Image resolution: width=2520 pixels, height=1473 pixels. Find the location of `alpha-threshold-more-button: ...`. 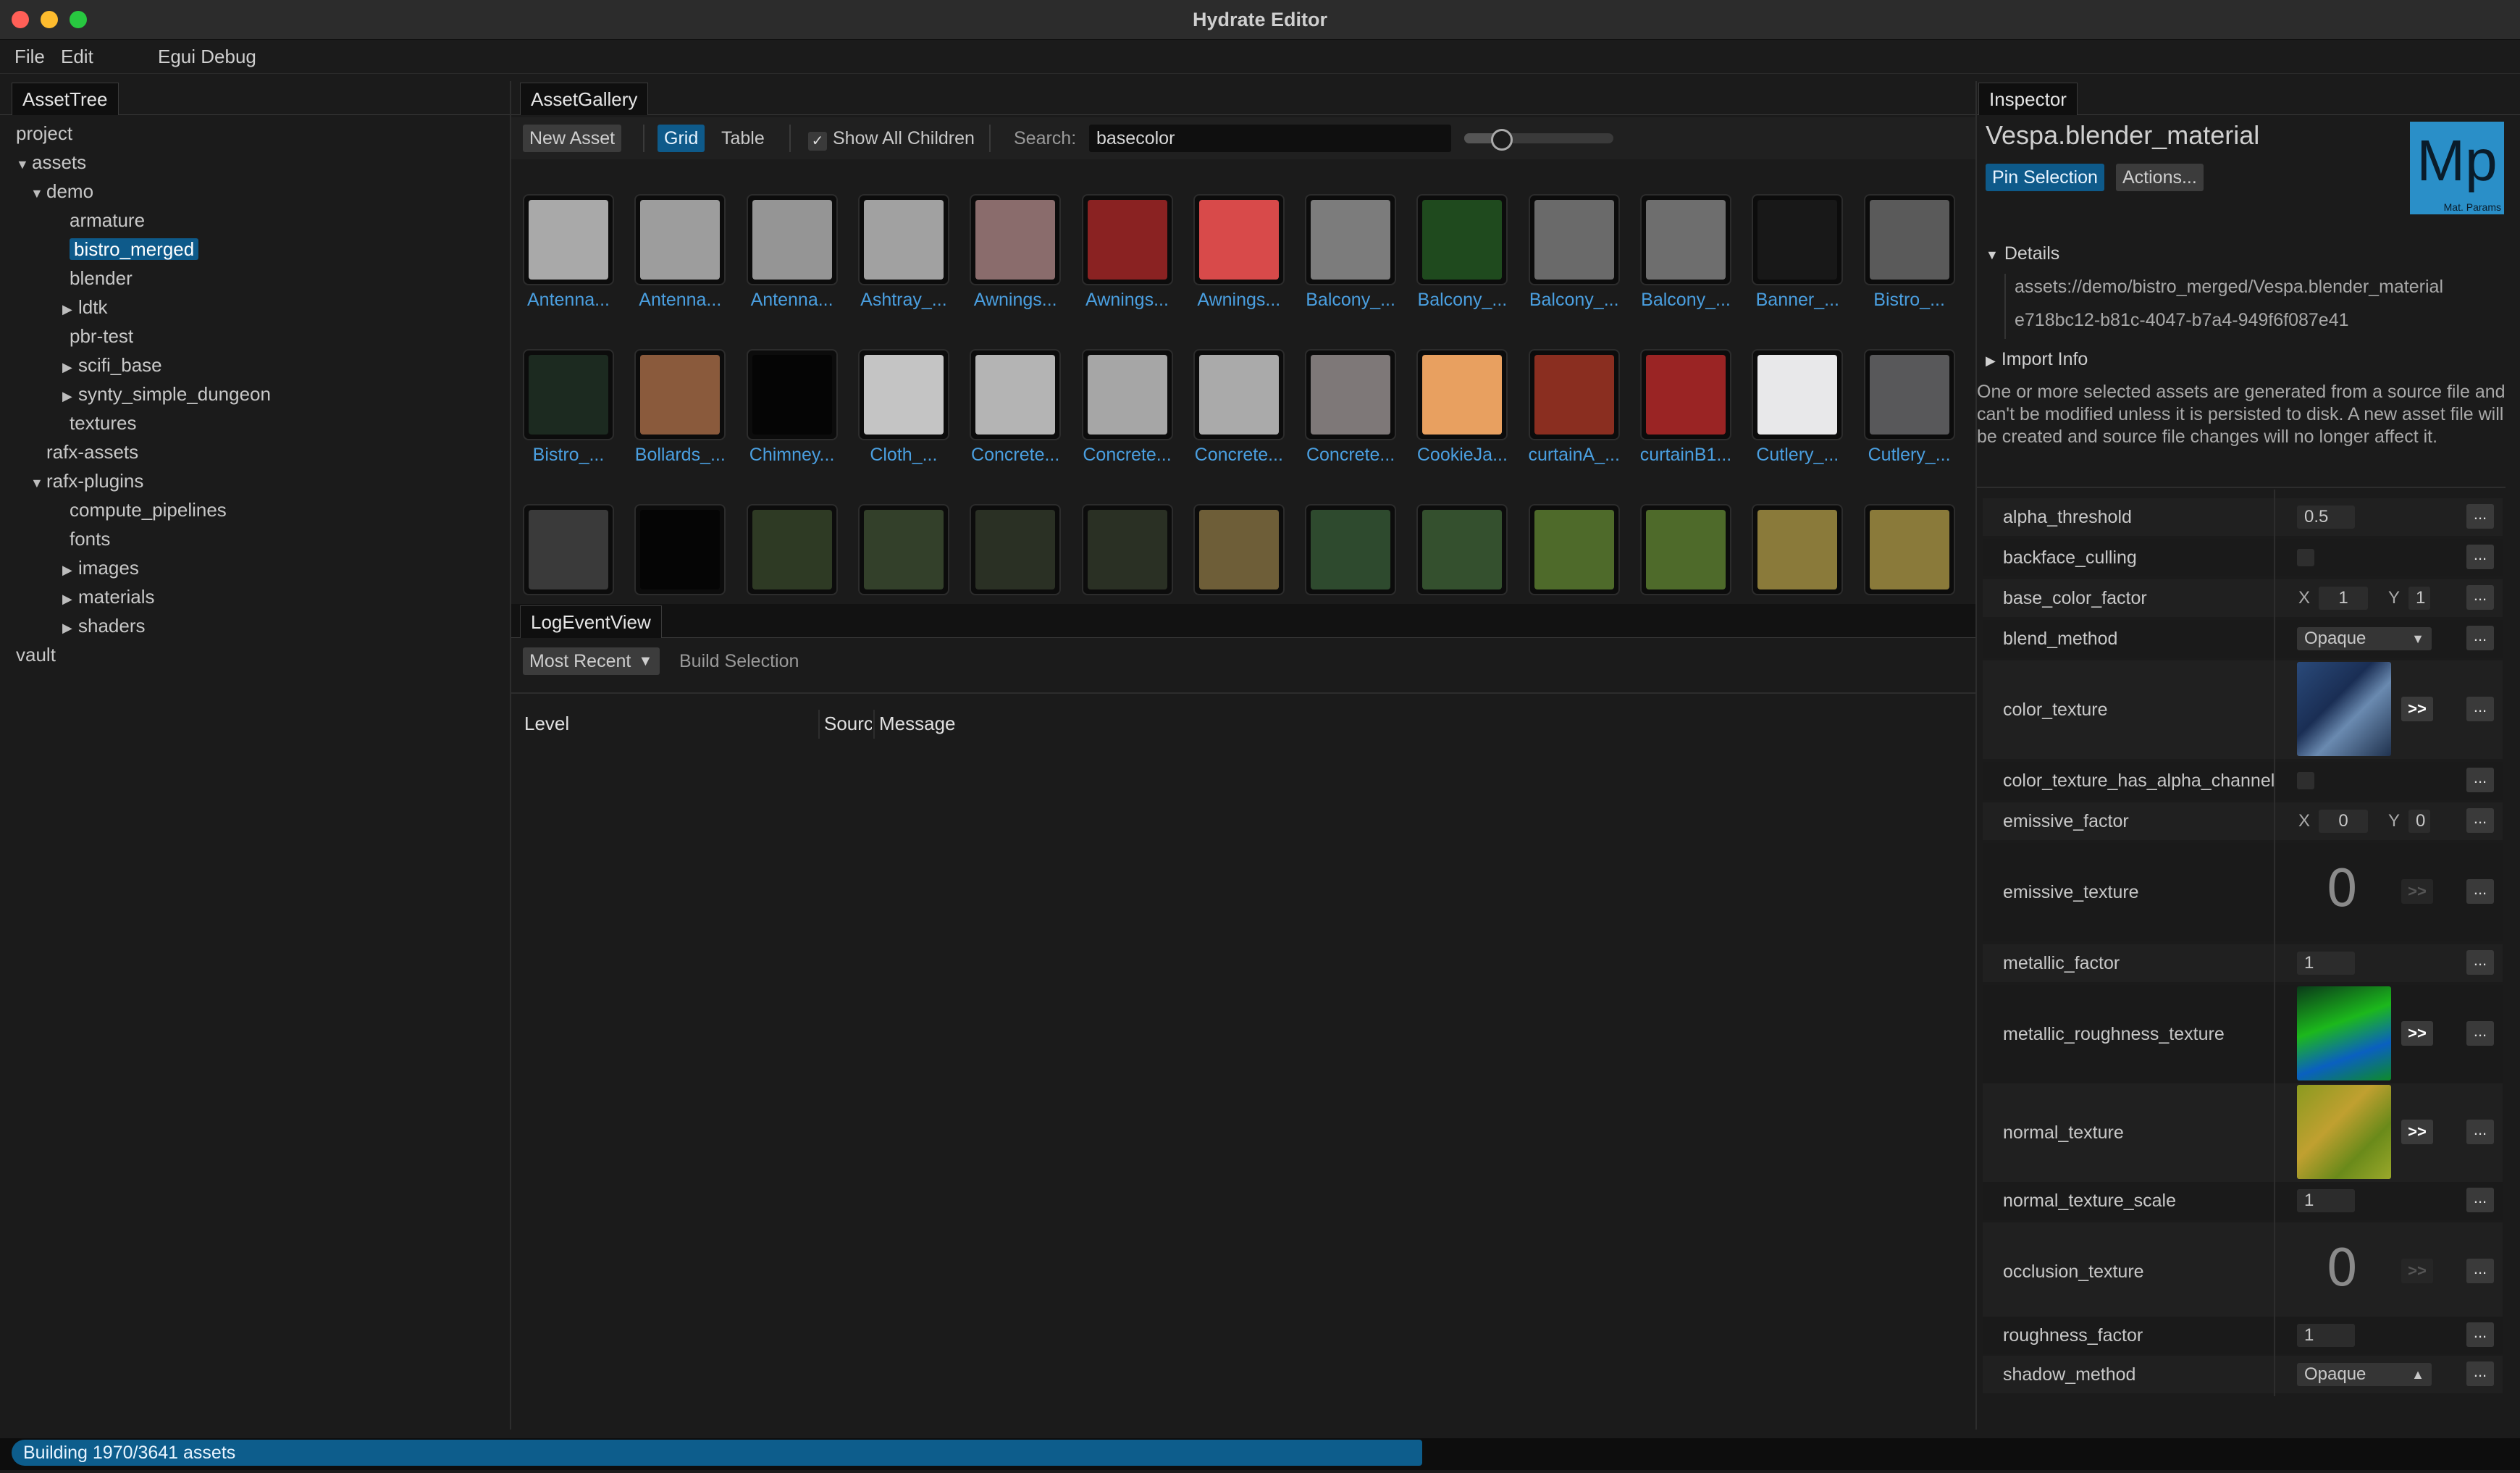

alpha-threshold-more-button: ... is located at coordinates (2480, 516).